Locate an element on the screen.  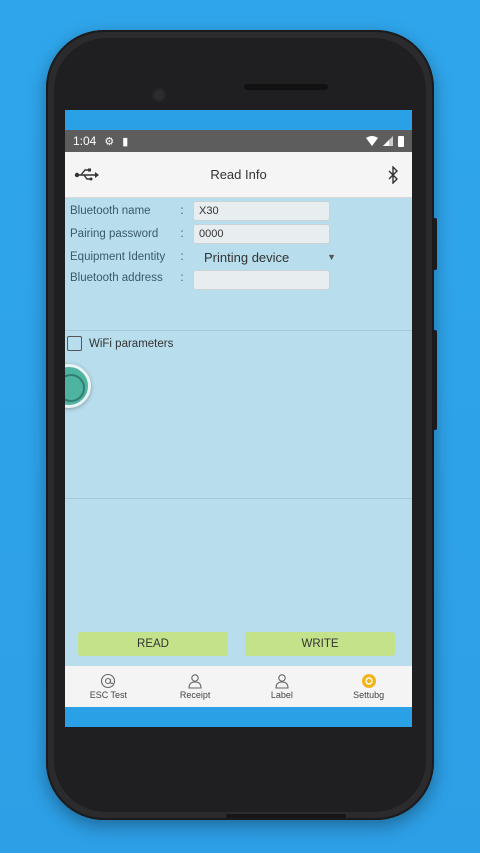
gear-icon: ⚙ is located at coordinates (109, 141).